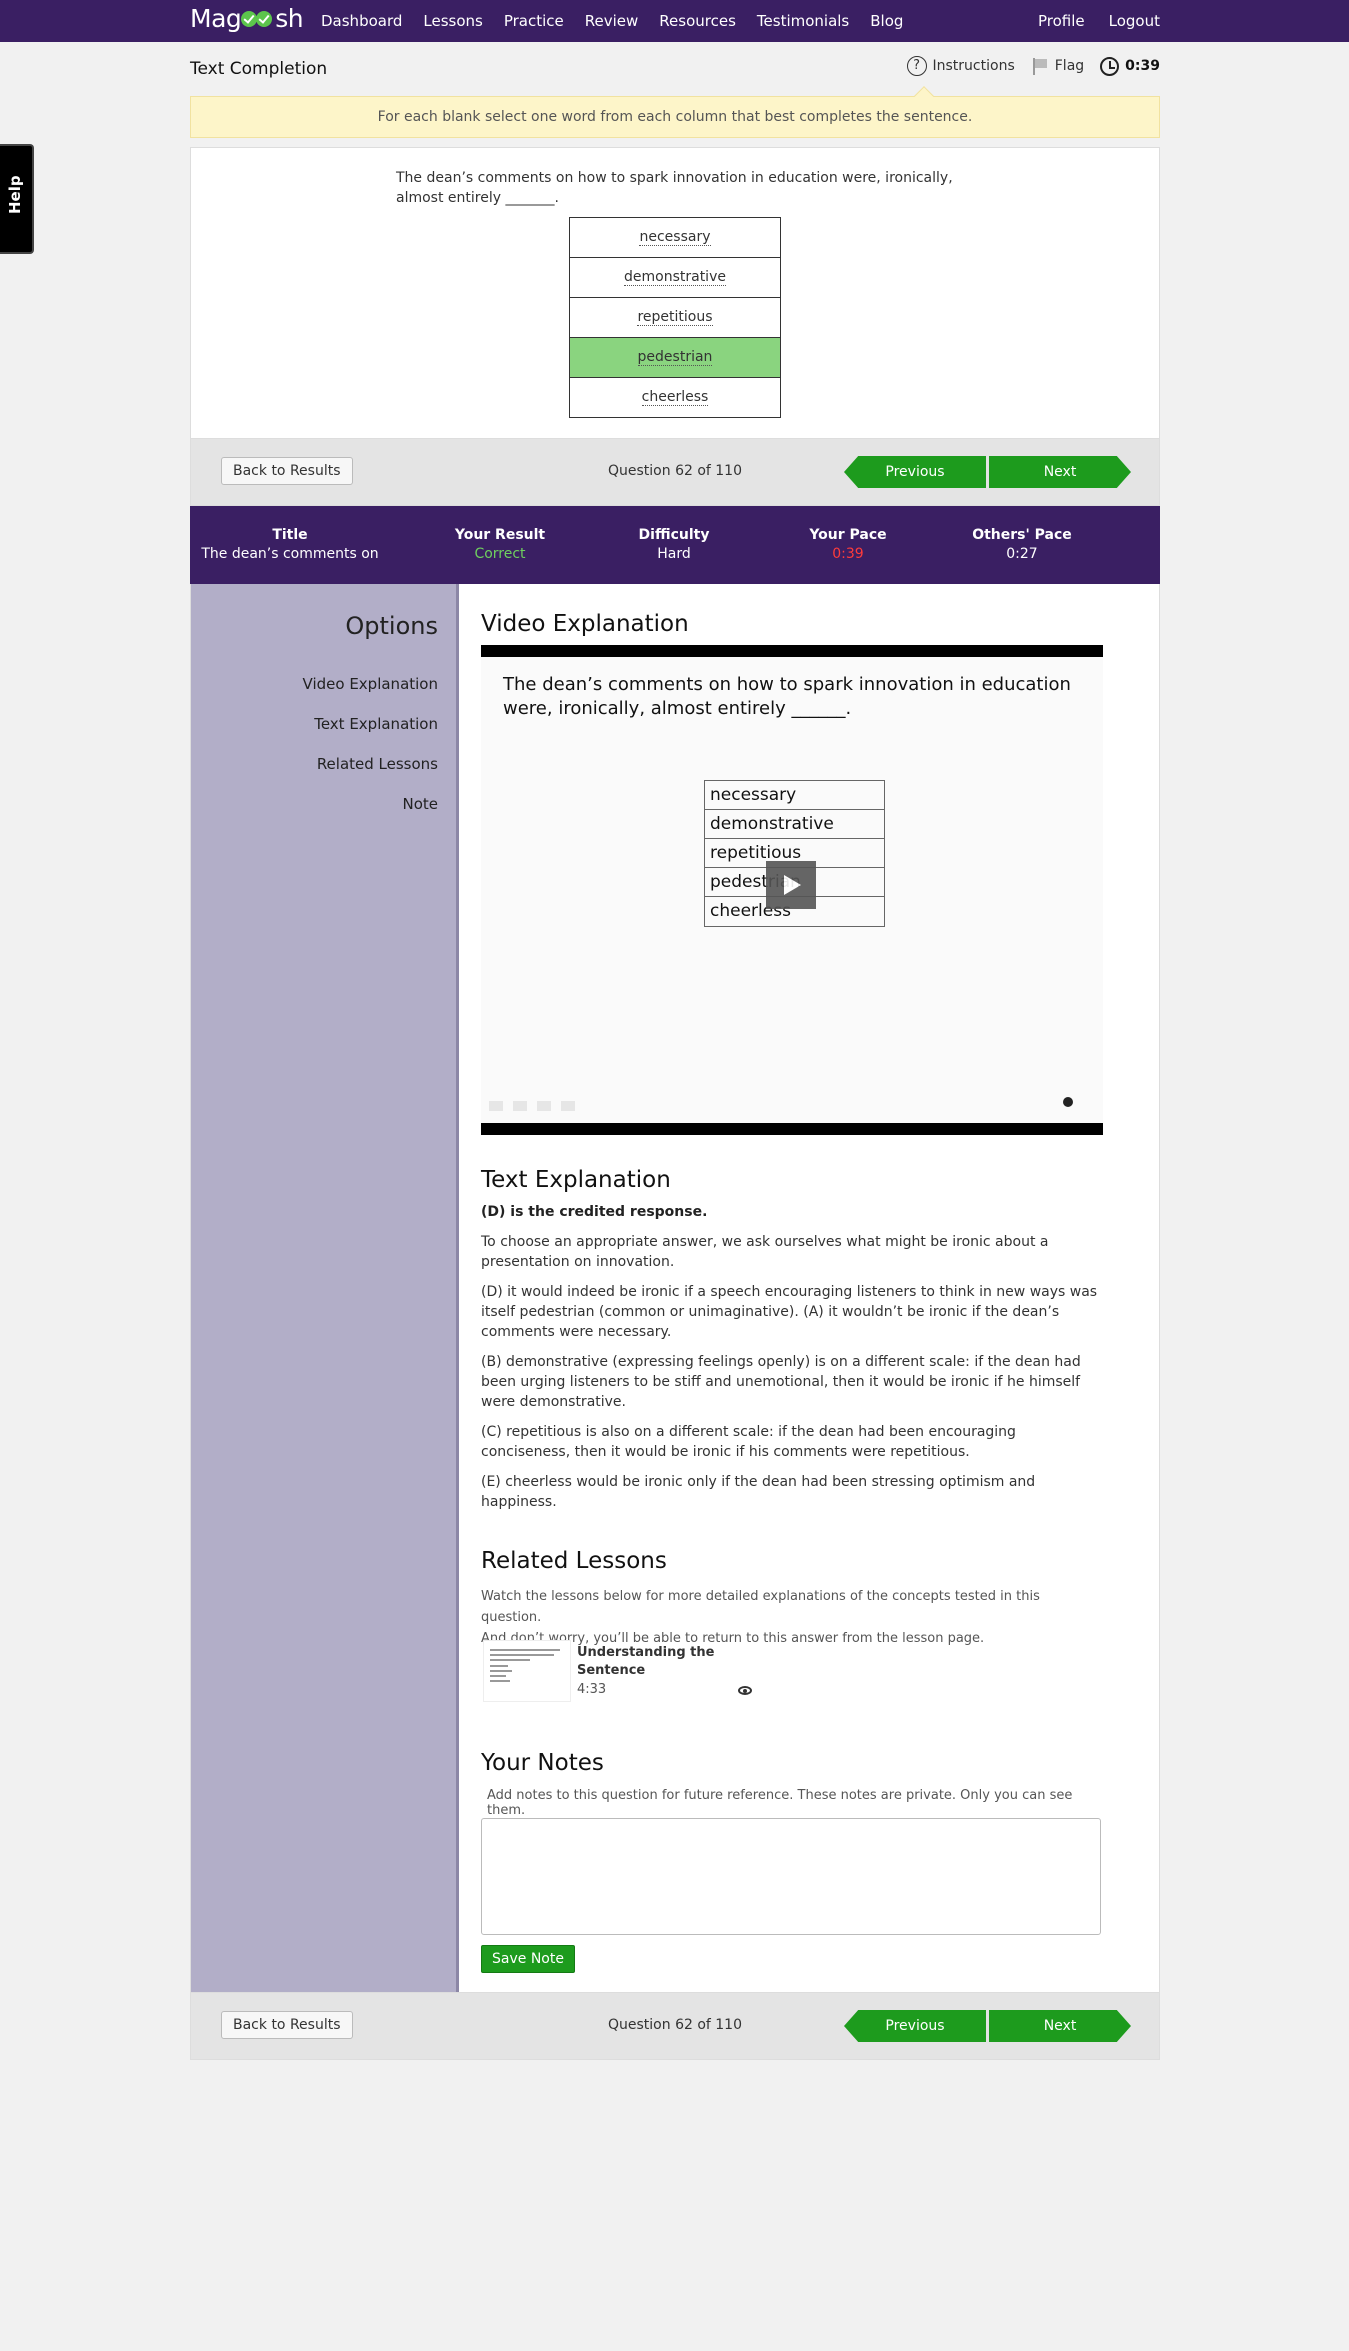 The width and height of the screenshot is (1349, 2351). I want to click on choice-pedestrian: pedestrian, so click(675, 357).